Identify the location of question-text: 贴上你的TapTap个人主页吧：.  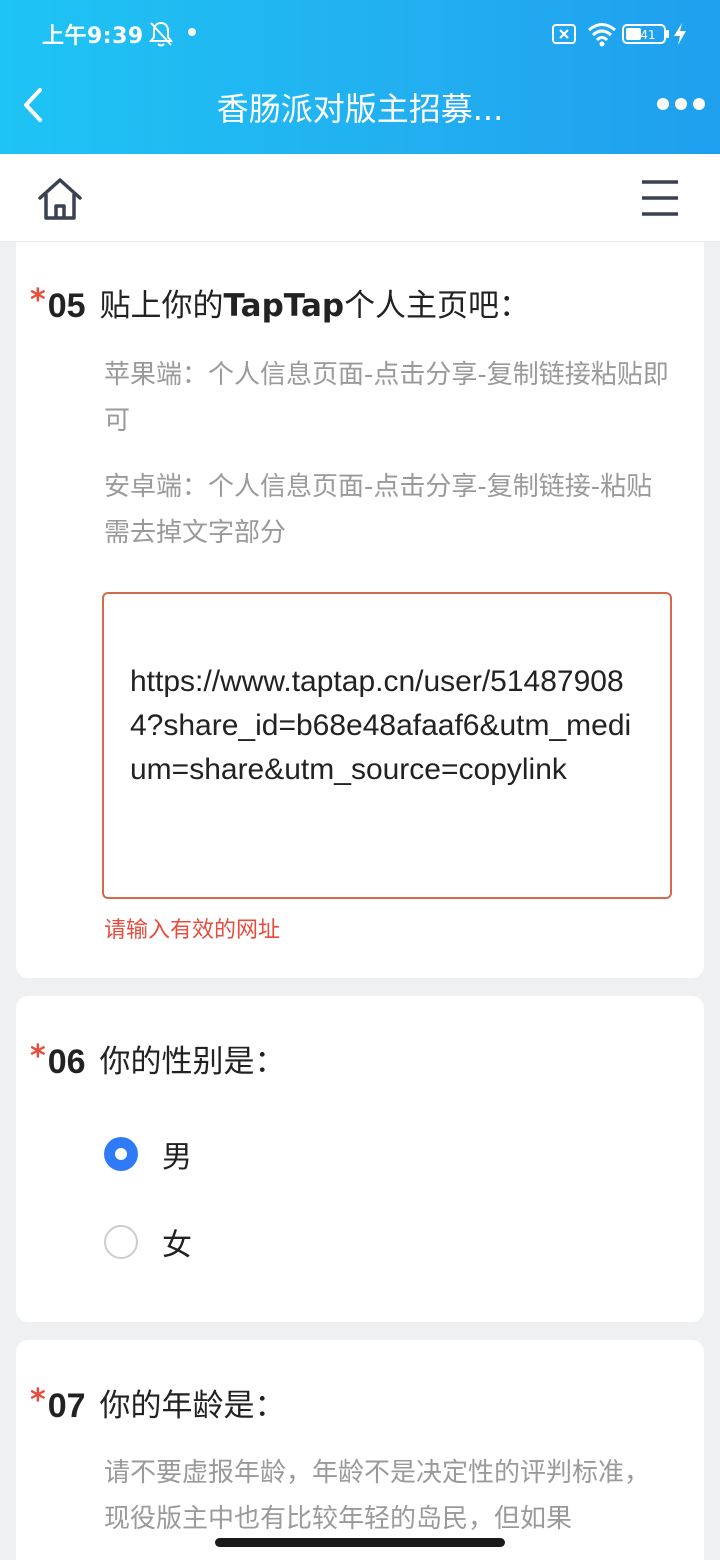
(315, 306).